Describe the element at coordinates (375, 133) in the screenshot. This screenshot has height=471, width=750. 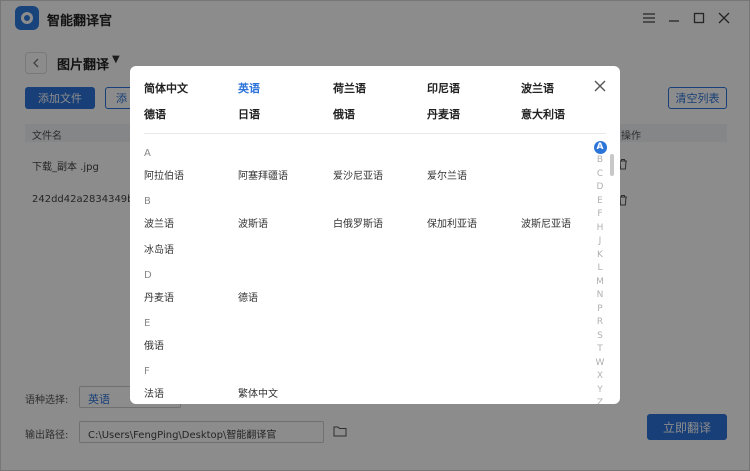
I see `divider` at that location.